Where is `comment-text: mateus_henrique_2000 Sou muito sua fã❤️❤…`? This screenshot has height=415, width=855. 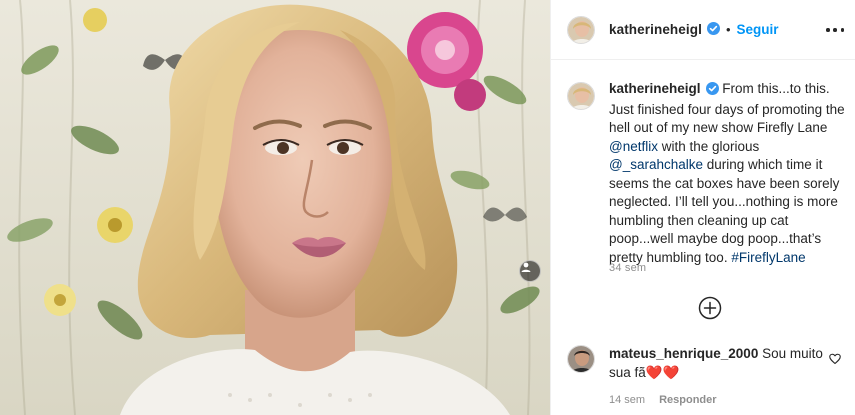 comment-text: mateus_henrique_2000 Sou muito sua fã❤️❤… is located at coordinates (716, 363).